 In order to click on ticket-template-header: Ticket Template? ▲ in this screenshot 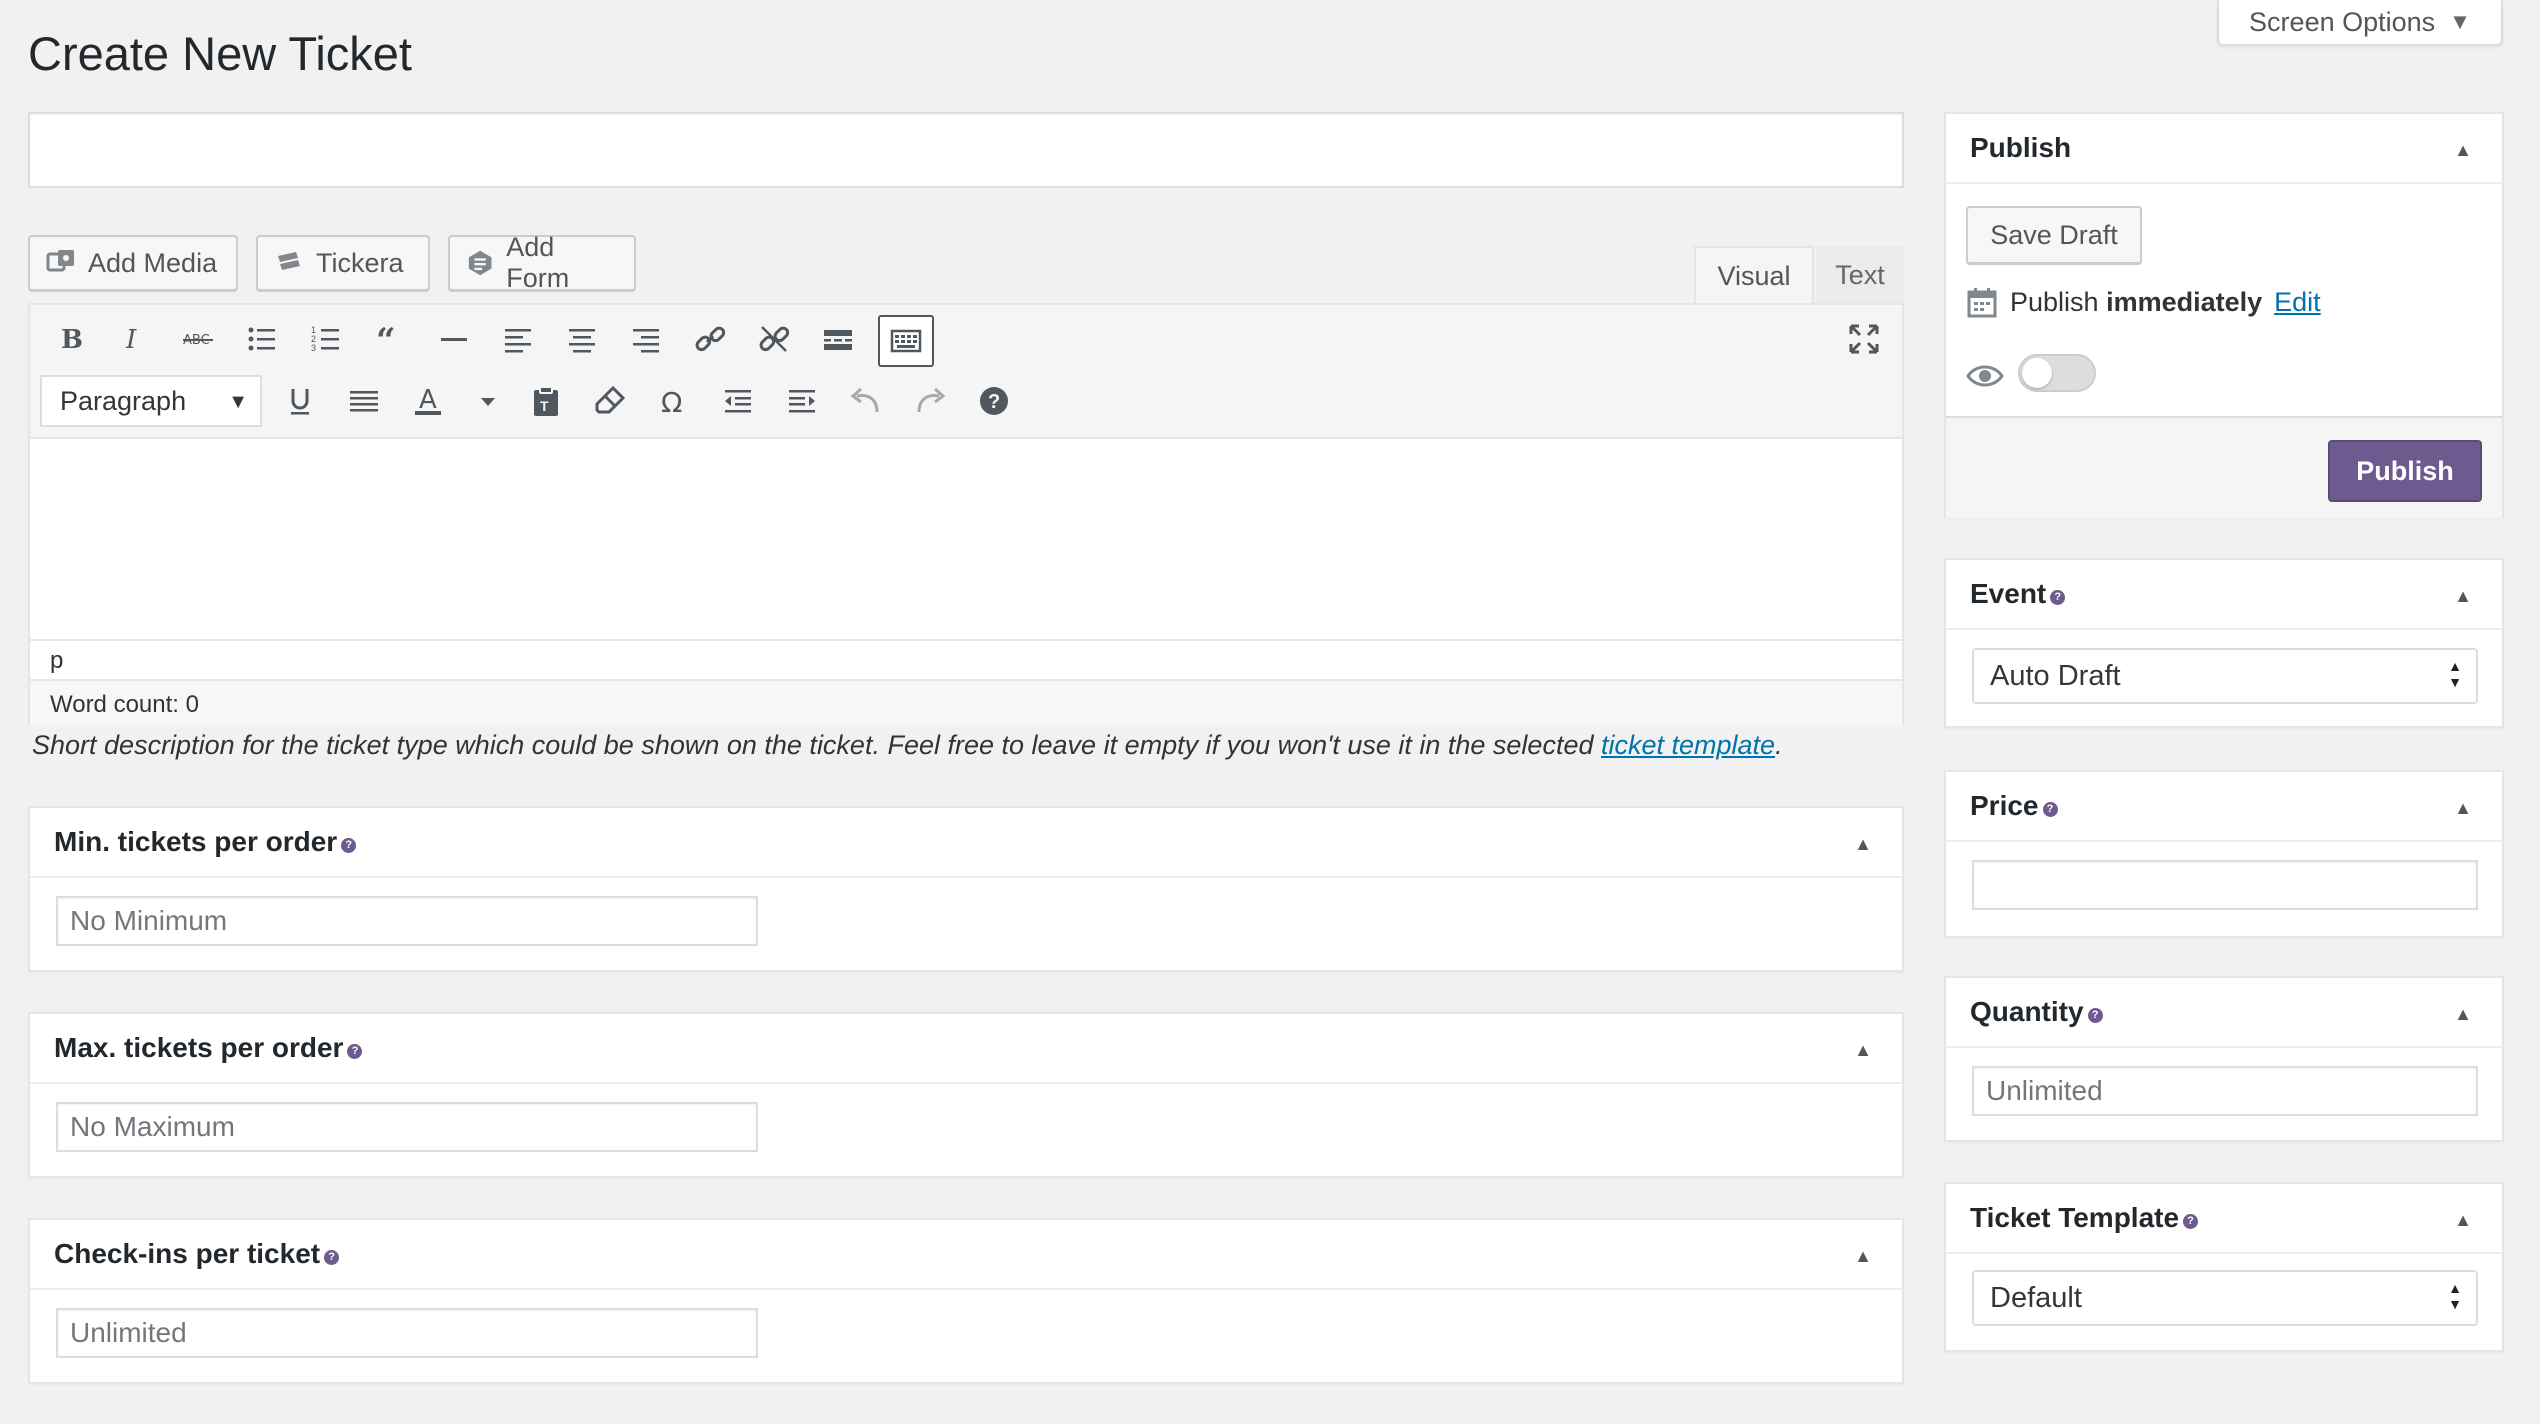, I will do `click(2224, 1219)`.